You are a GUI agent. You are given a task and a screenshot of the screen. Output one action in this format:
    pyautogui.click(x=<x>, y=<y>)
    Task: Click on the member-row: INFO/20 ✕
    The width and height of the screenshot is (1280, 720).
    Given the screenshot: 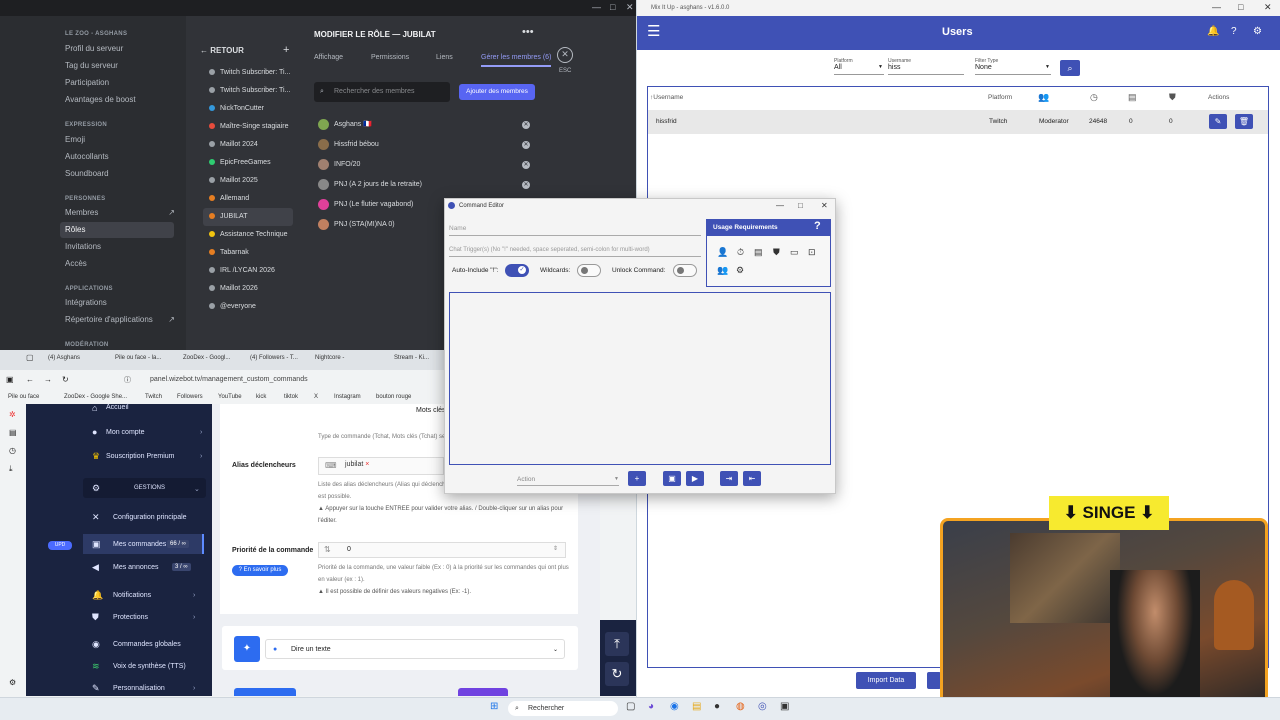 What is the action you would take?
    pyautogui.click(x=425, y=165)
    